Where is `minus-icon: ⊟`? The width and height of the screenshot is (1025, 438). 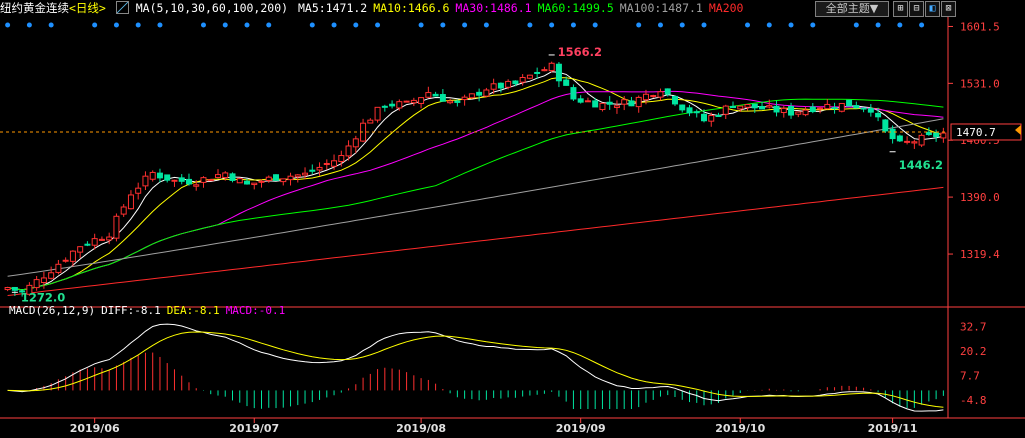
minus-icon: ⊟ is located at coordinates (916, 9).